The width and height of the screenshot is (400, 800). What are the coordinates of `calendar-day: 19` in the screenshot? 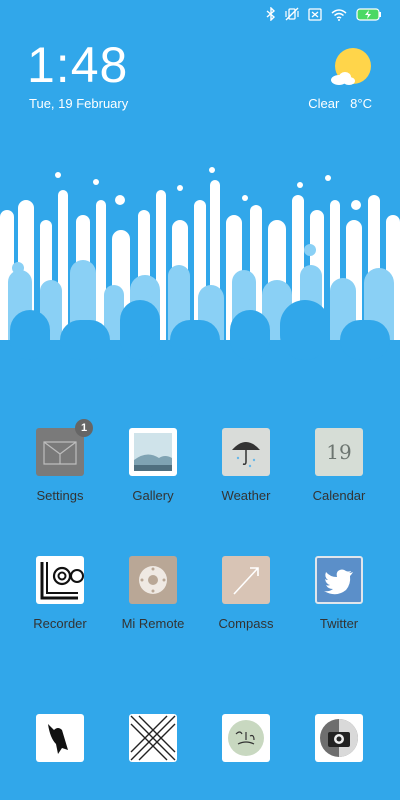 It's located at (339, 452).